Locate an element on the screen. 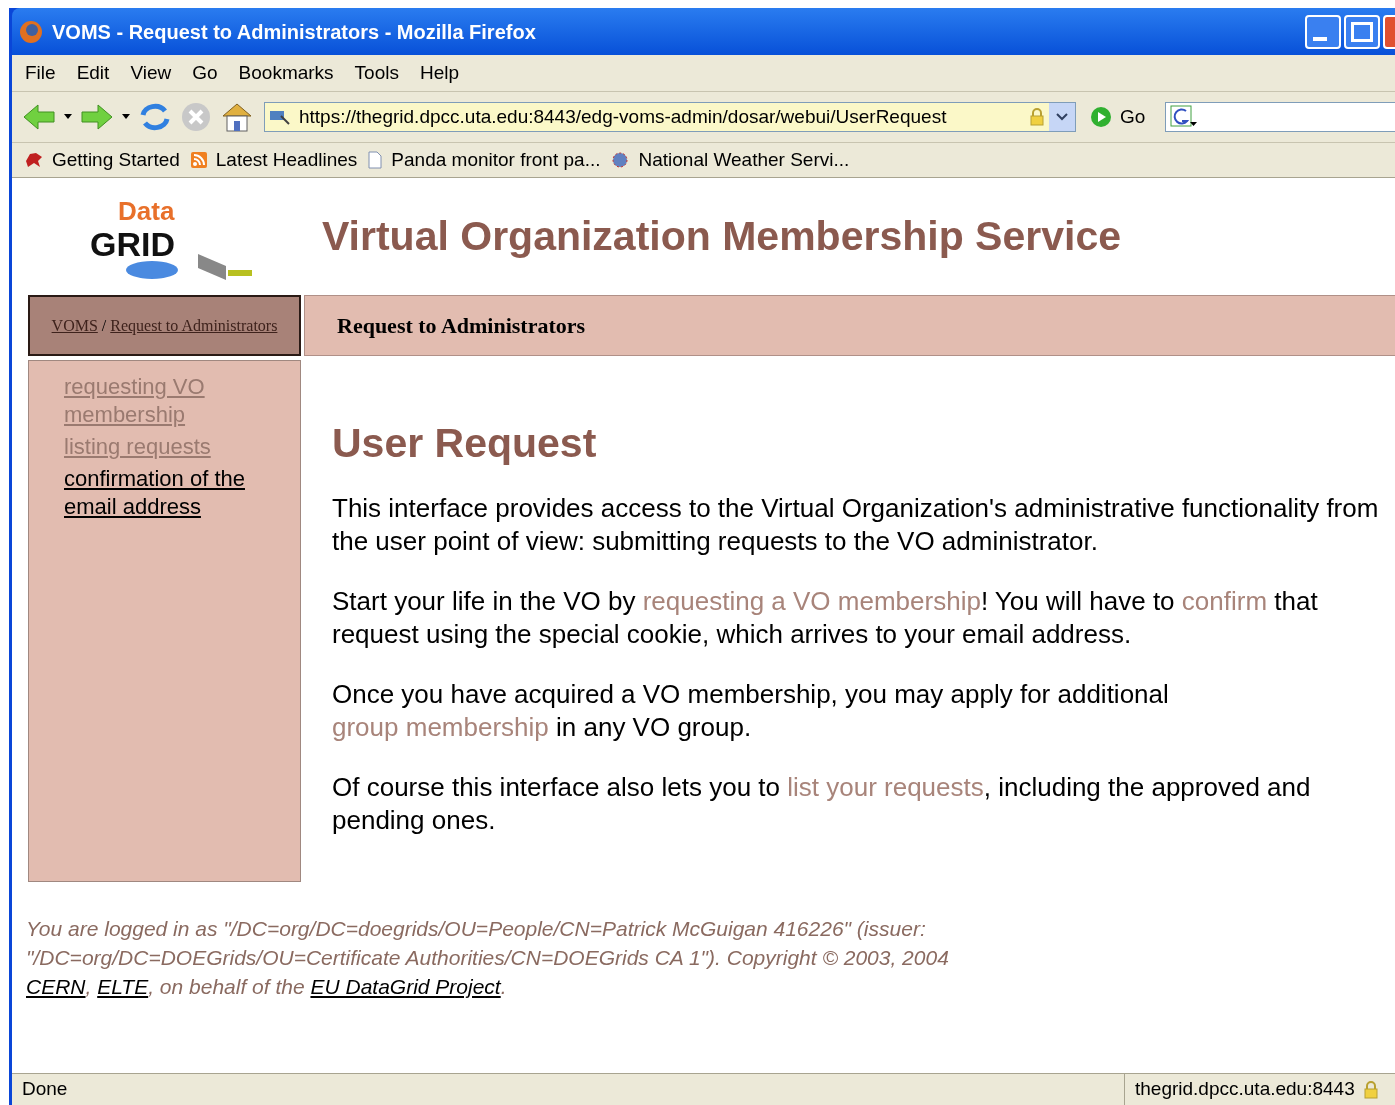 This screenshot has height=1105, width=1395. url-text: https://thegrid.dpcc.uta.edu:8443/edg-voms-admin/dosar/webui/UserRequest is located at coordinates (623, 116).